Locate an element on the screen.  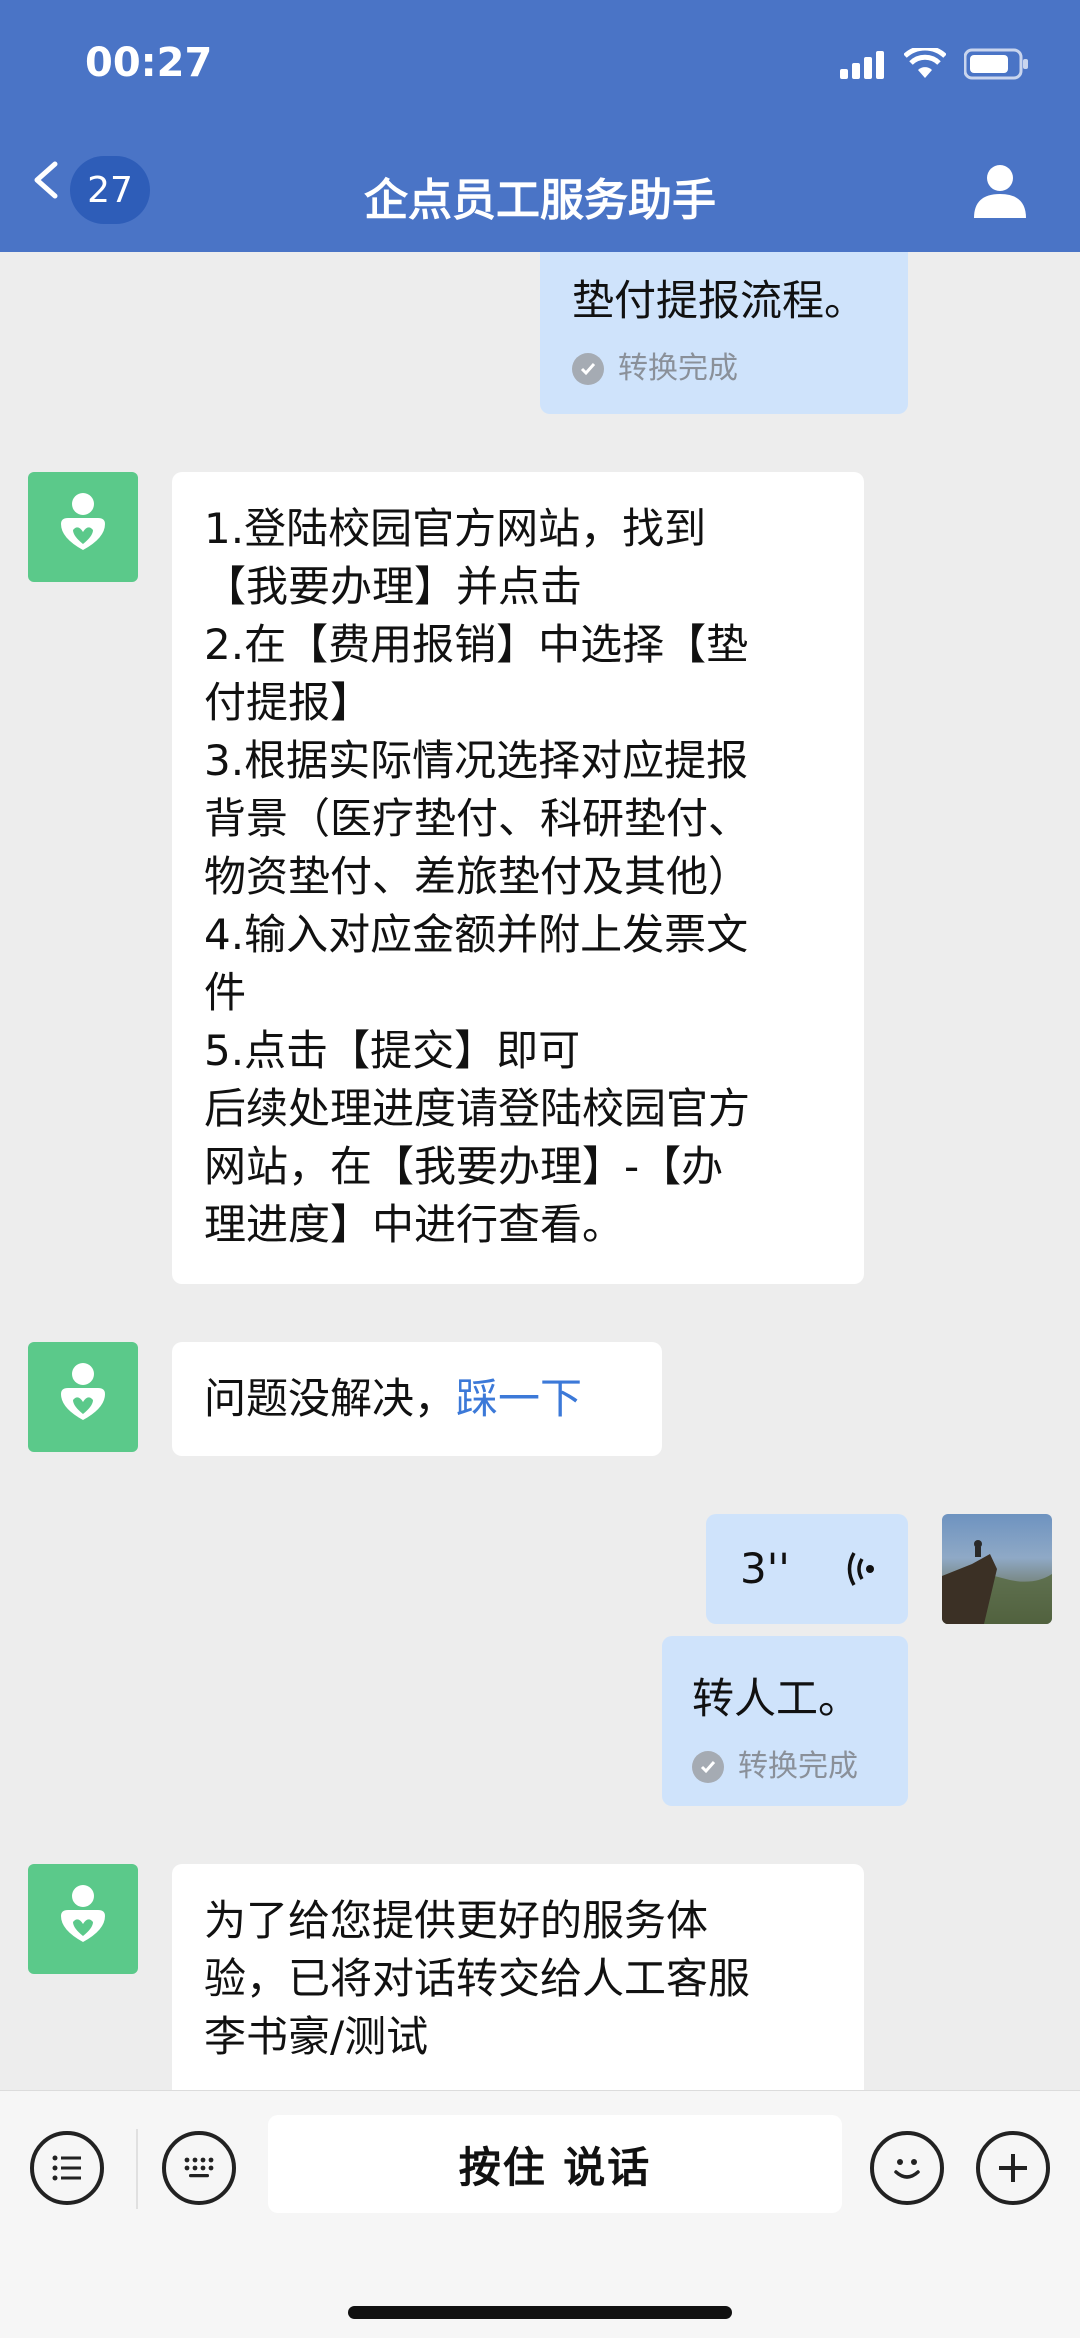
message-line: 5.点击【提交】即可 is located at coordinates (392, 1050).